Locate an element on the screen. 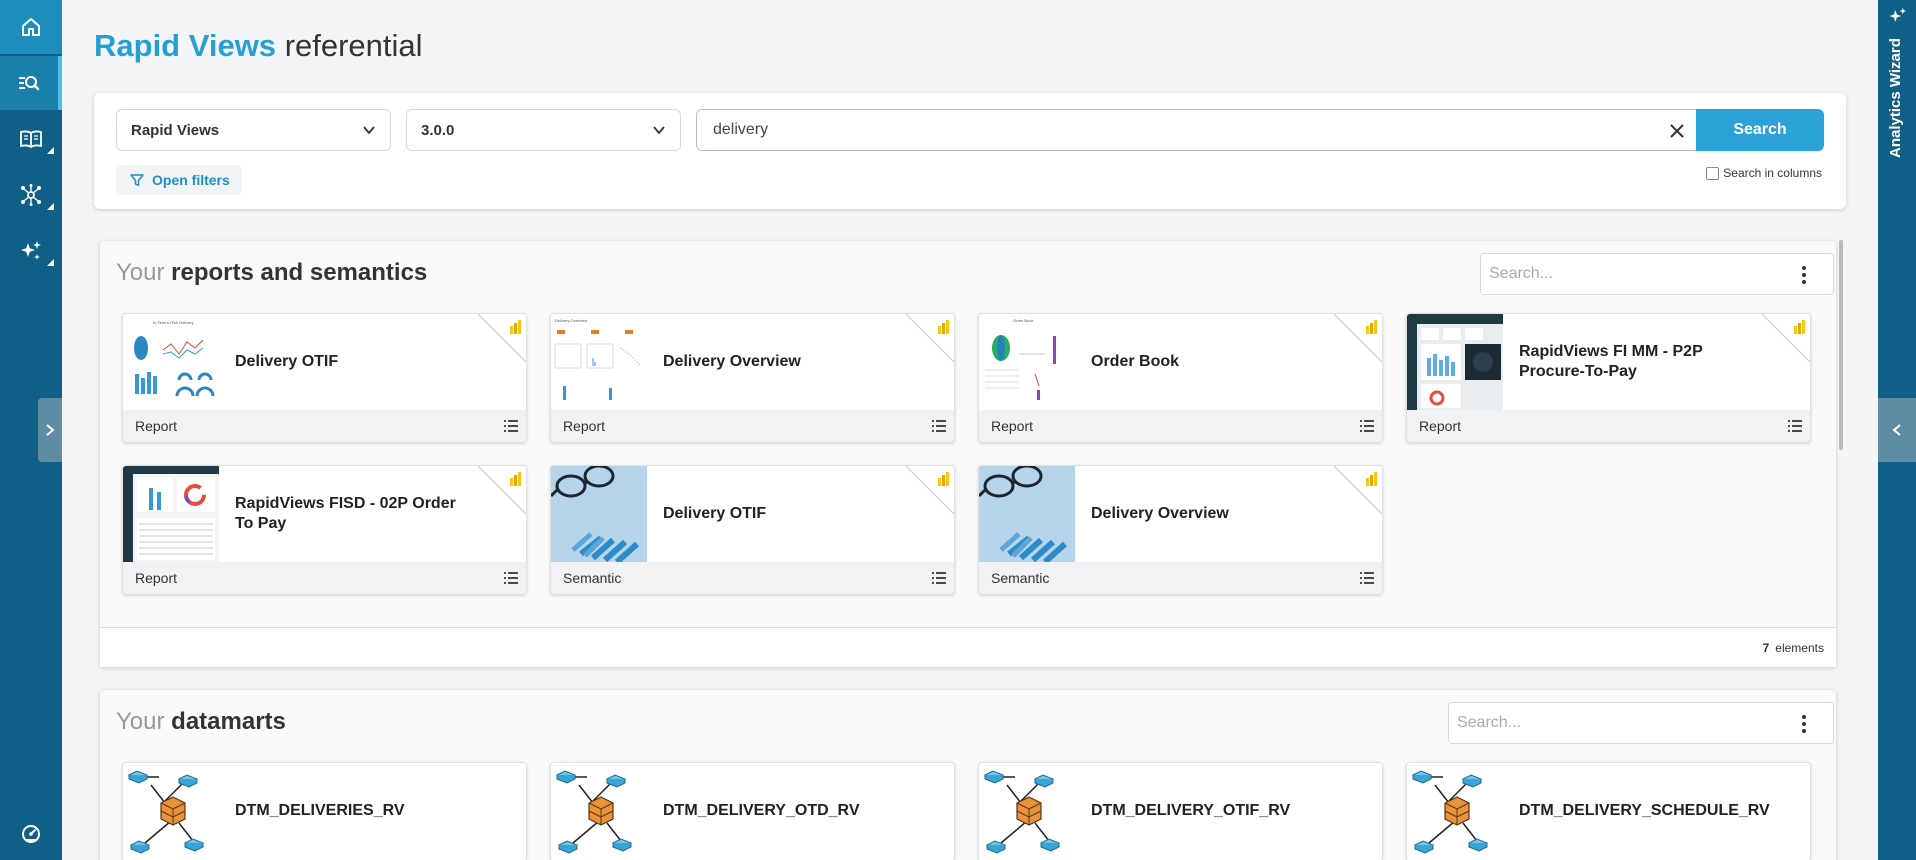 Image resolution: width=1916 pixels, height=860 pixels. search-in-columns-label: Search in columns is located at coordinates (1772, 173).